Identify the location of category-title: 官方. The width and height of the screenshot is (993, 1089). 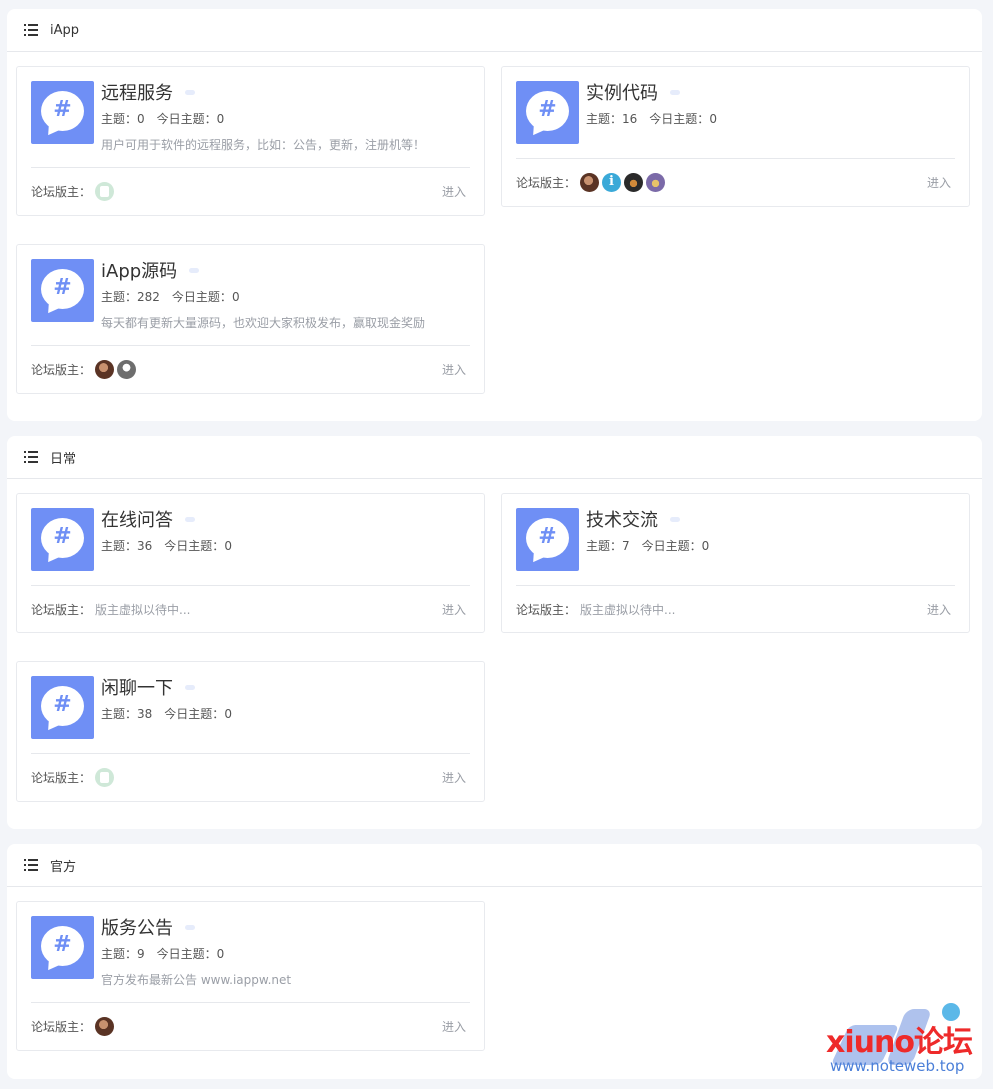
(63, 867).